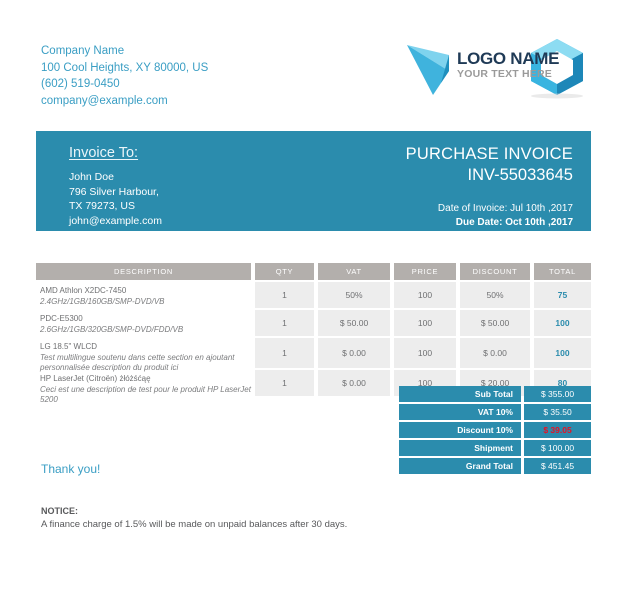  I want to click on totals-row-grand-total: Grand Total $ 451.45, so click(495, 466).